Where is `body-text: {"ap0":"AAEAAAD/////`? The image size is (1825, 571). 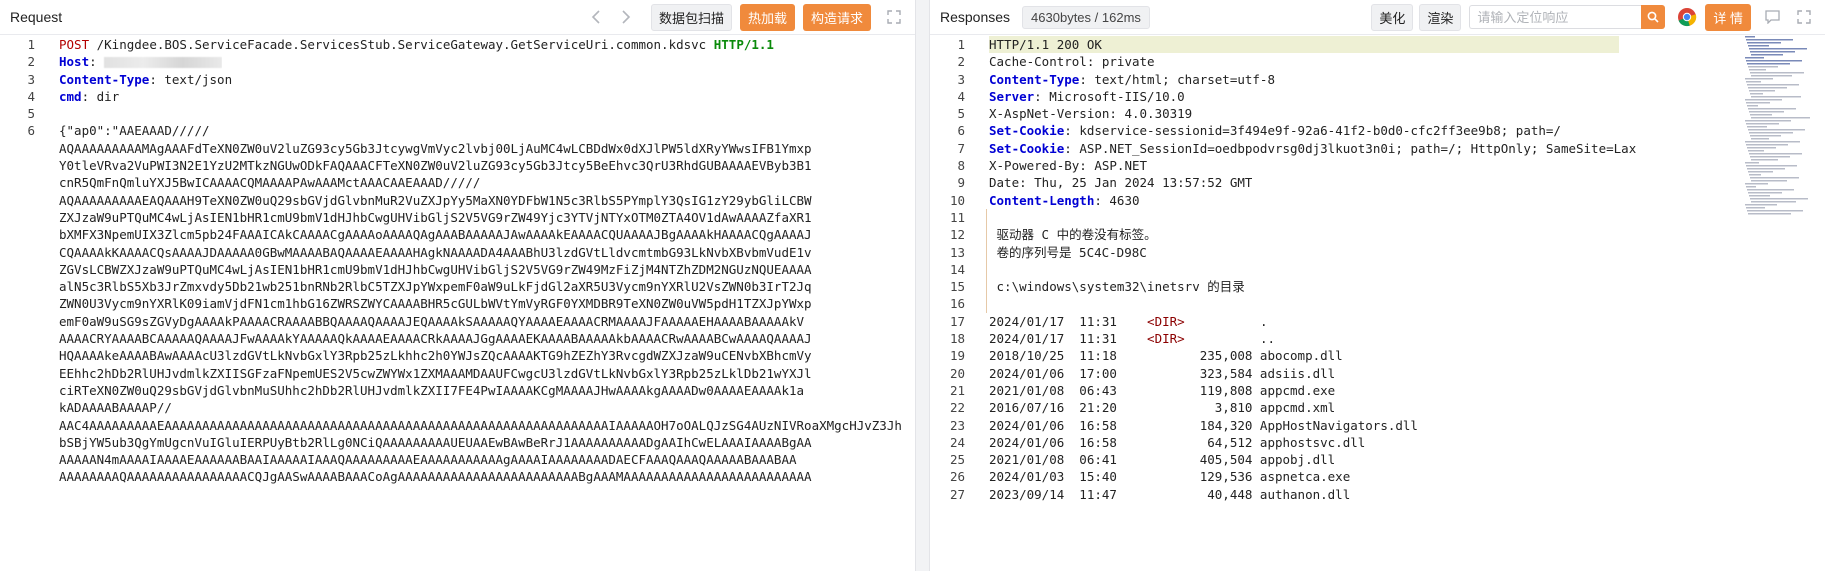
body-text: {"ap0":"AAEAAAD///// is located at coordinates (134, 131).